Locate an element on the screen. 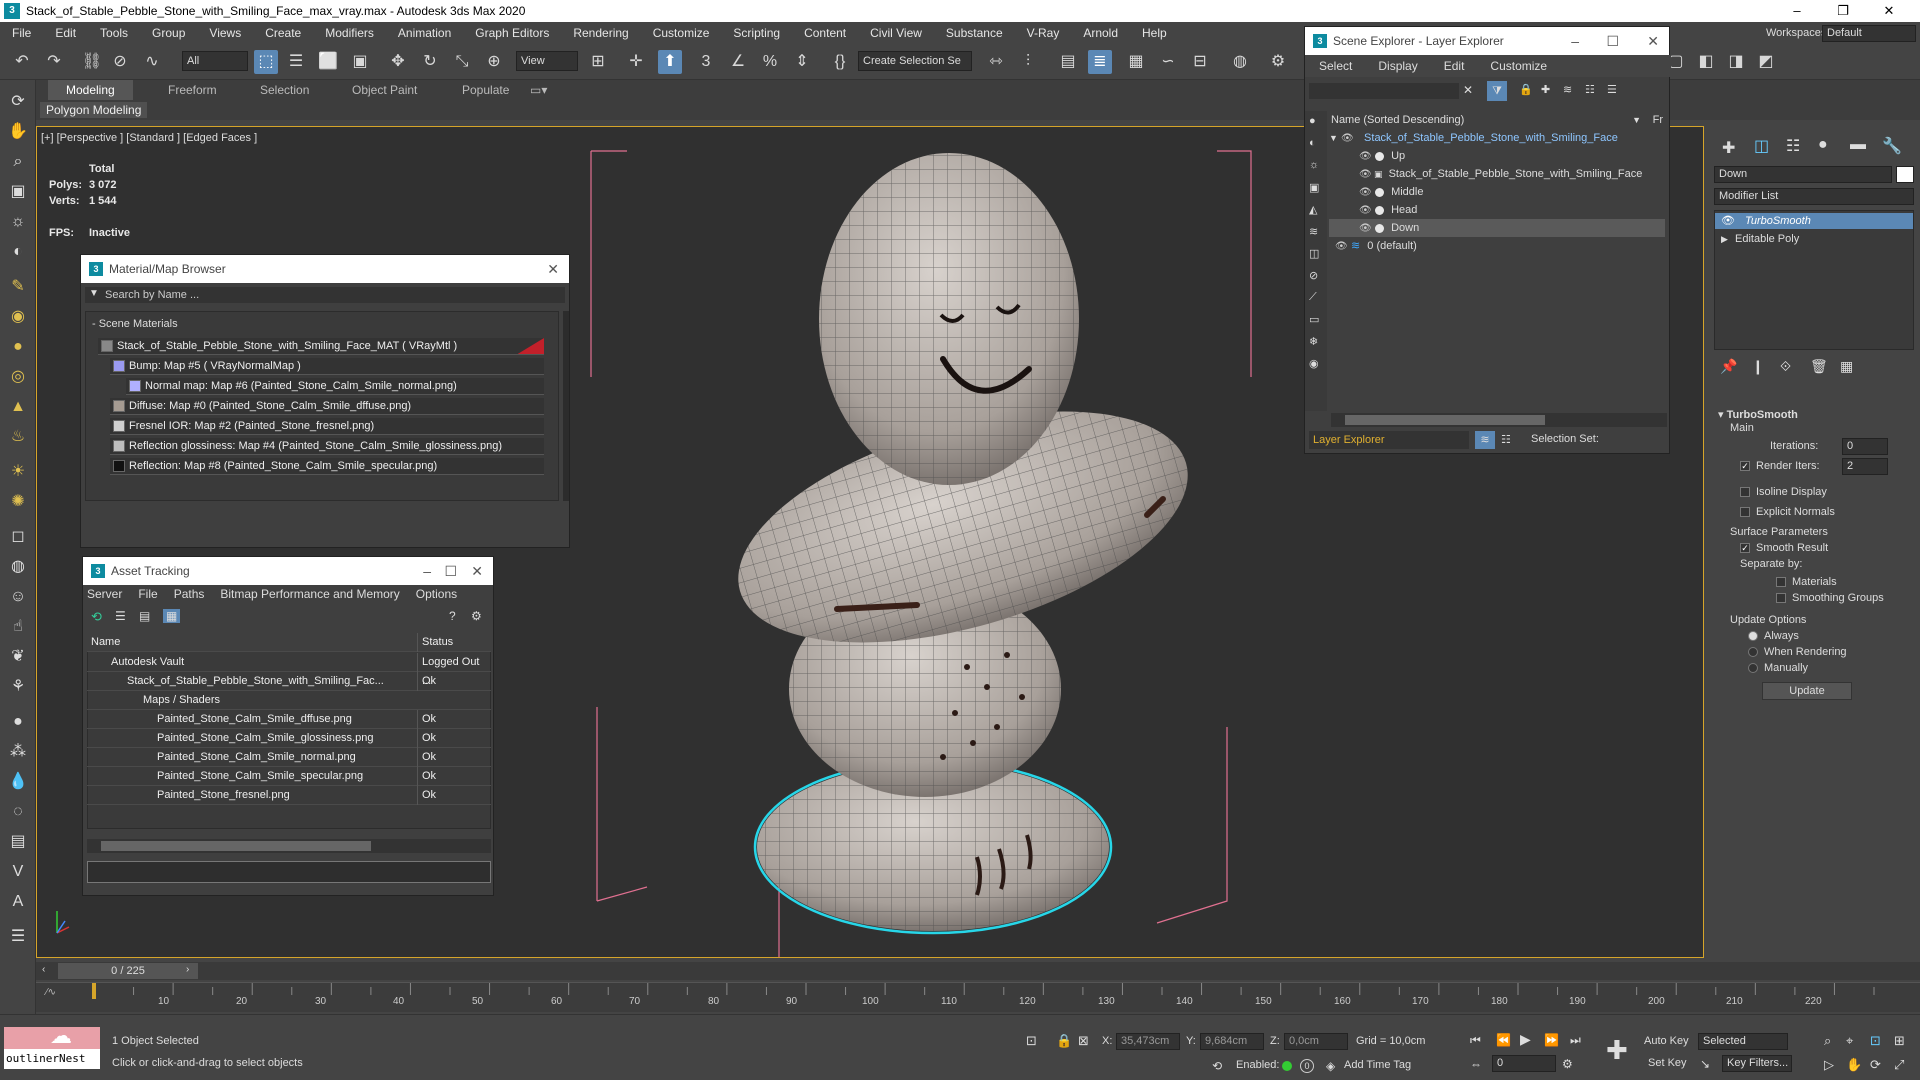 Image resolution: width=1920 pixels, height=1080 pixels. show-end-result-icon: ❙ is located at coordinates (1758, 366).